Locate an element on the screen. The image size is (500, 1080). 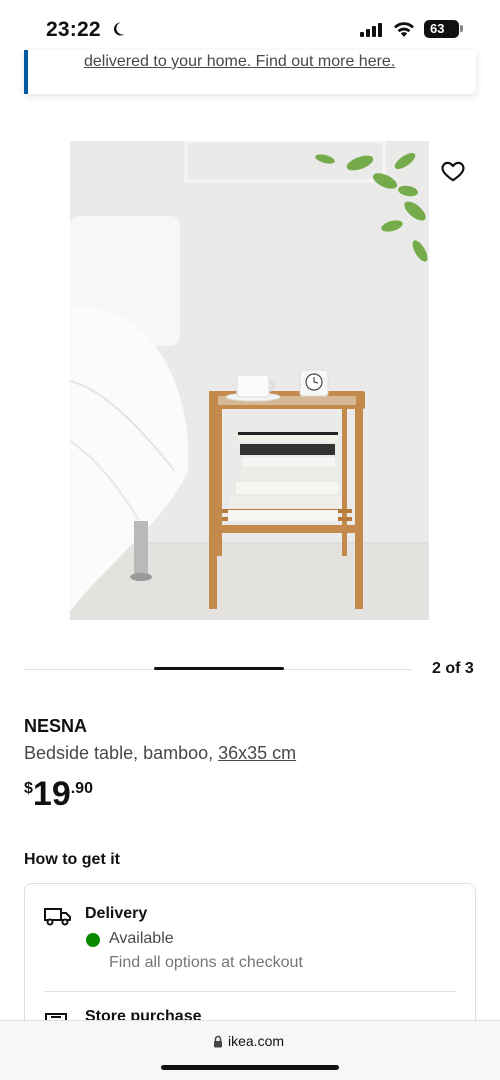
availability-status-dot is located at coordinates (93, 940).